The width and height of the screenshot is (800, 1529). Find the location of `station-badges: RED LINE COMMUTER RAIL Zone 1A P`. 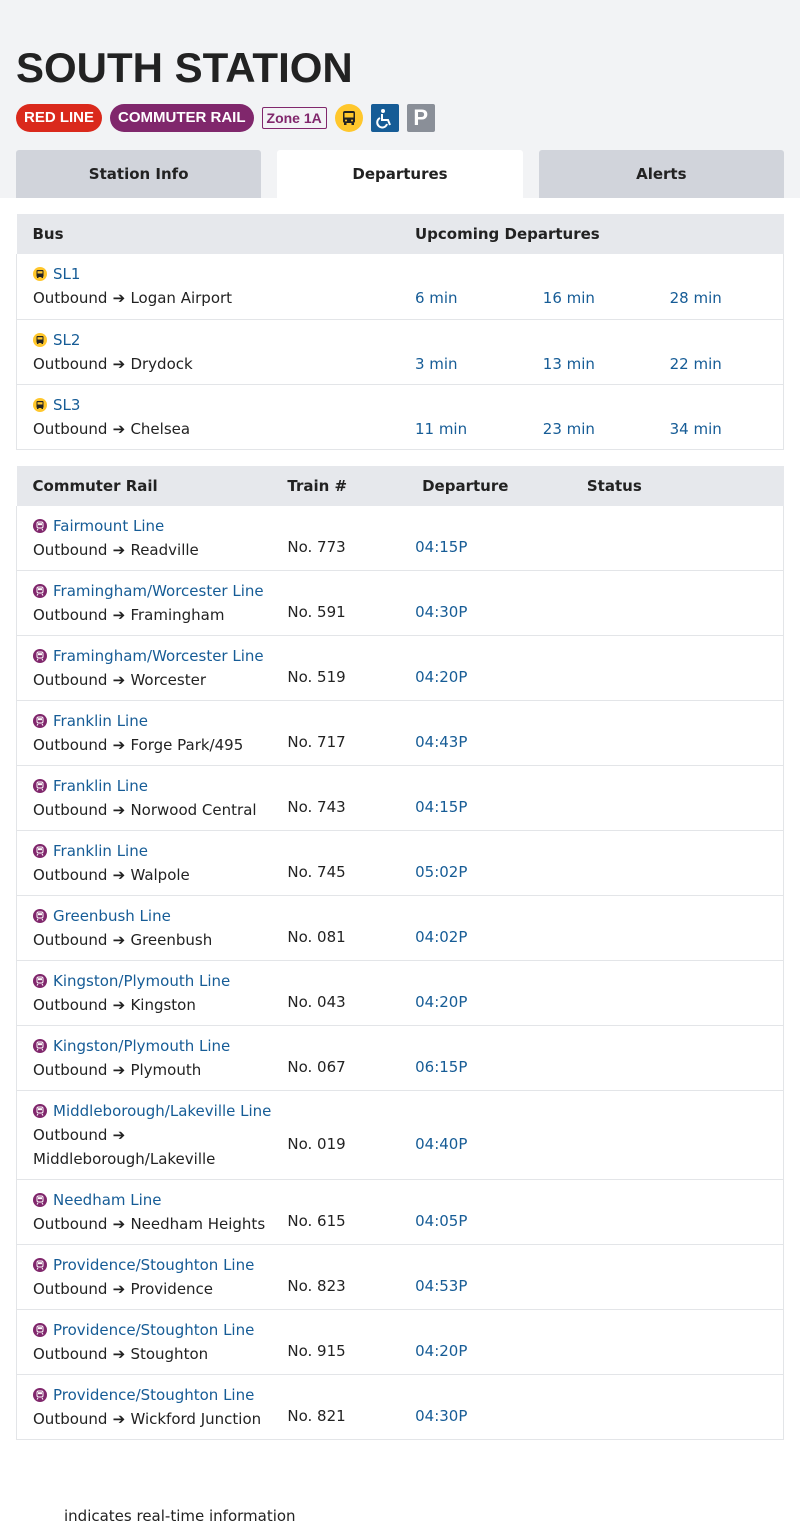

station-badges: RED LINE COMMUTER RAIL Zone 1A P is located at coordinates (229, 118).